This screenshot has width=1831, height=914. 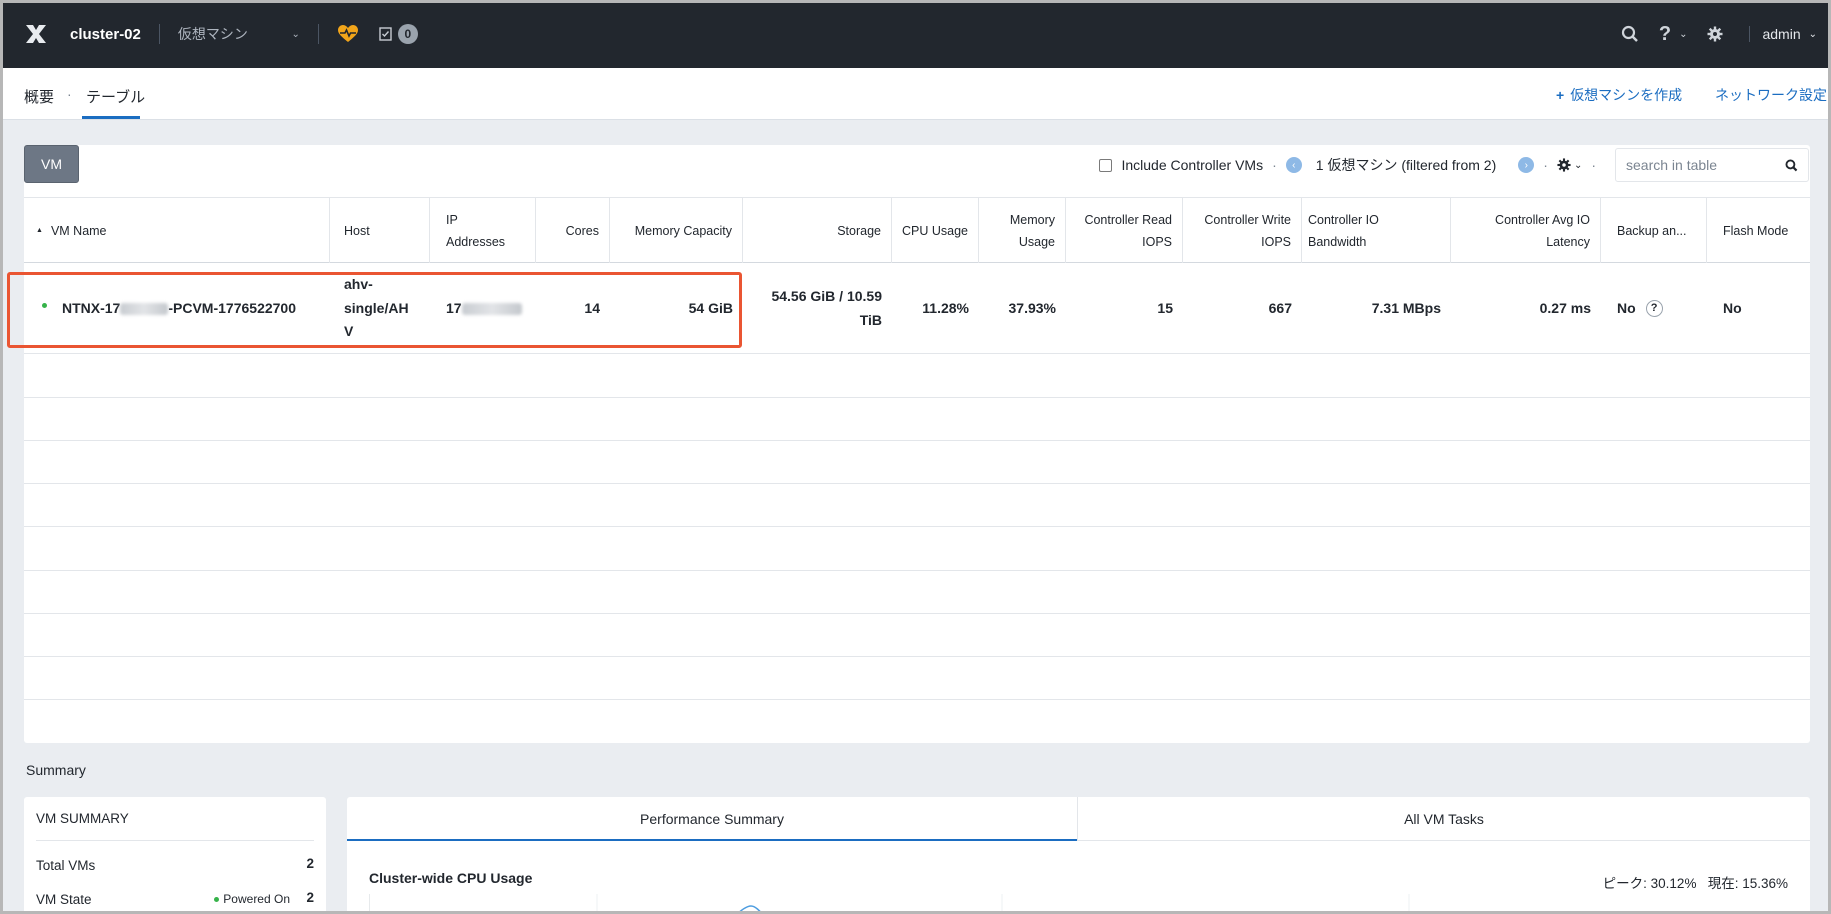 I want to click on settings-gear-icon, so click(x=1715, y=34).